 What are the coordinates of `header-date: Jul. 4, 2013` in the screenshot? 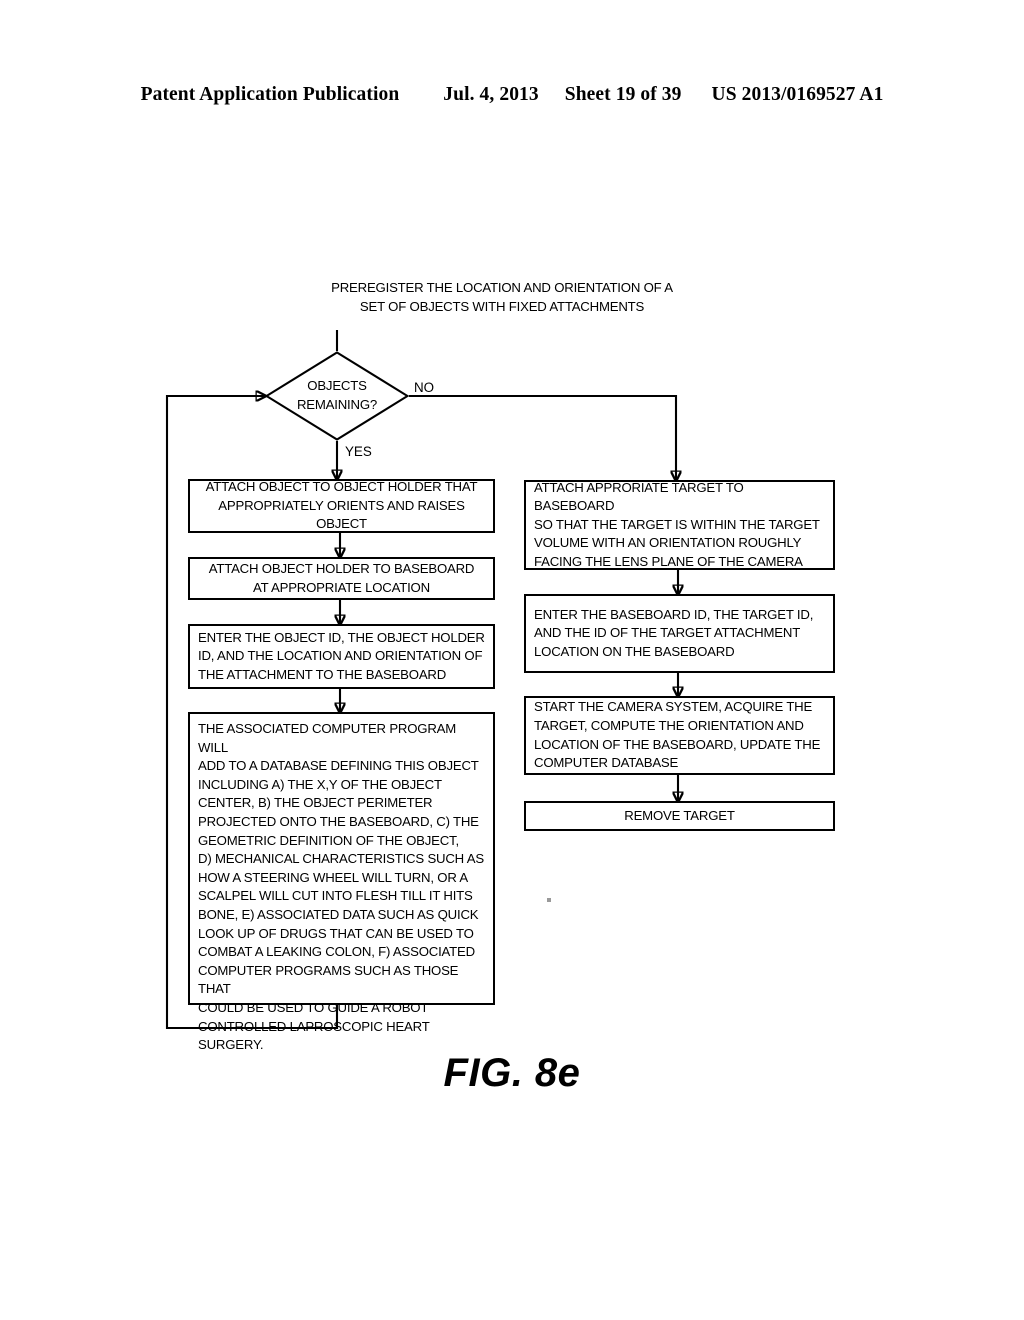 It's located at (491, 94).